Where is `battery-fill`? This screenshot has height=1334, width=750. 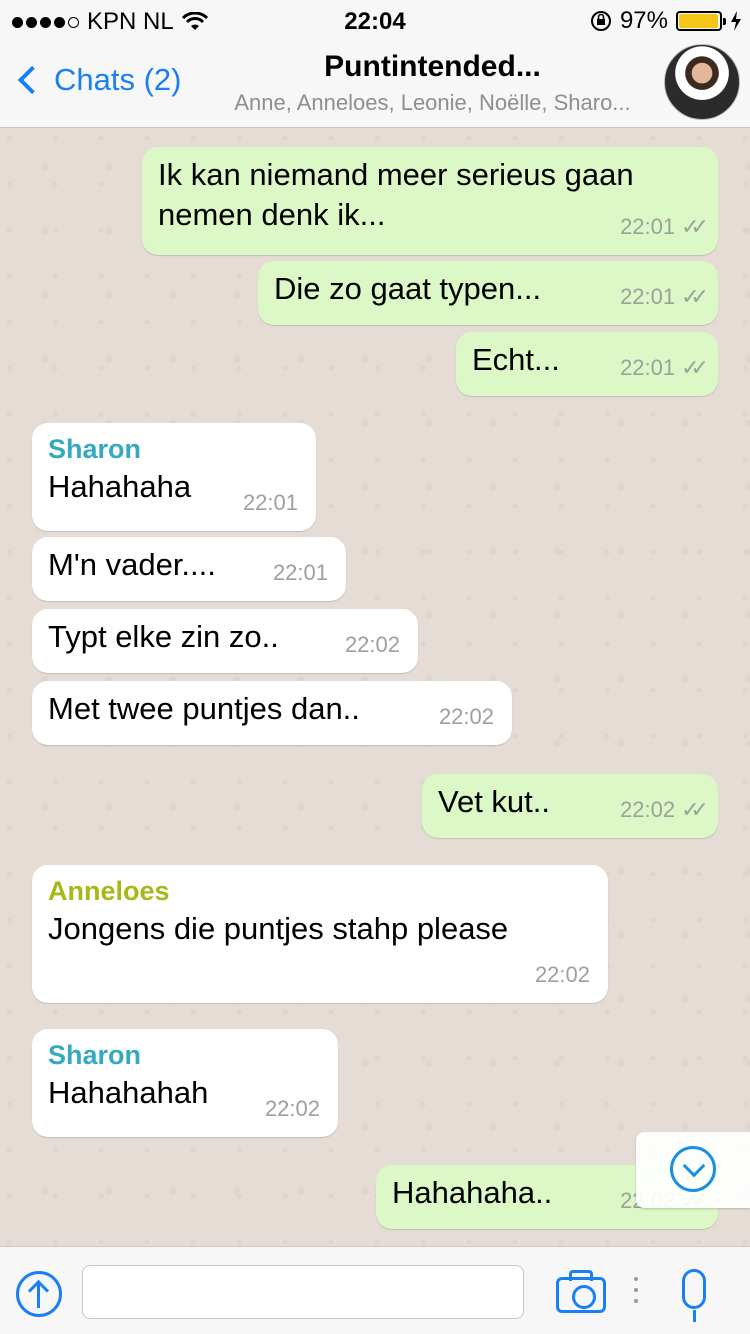 battery-fill is located at coordinates (698, 21).